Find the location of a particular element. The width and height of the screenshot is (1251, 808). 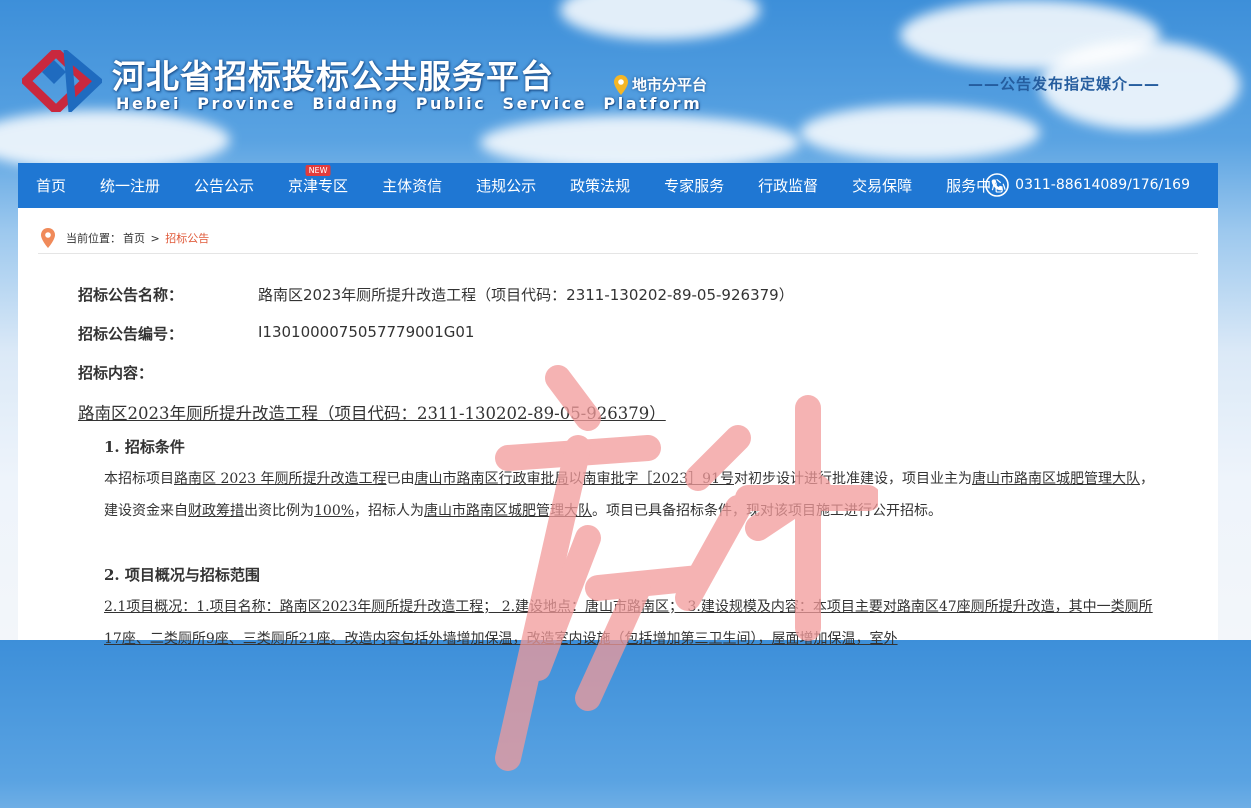

breadcrumb-home: 首页 is located at coordinates (134, 238).